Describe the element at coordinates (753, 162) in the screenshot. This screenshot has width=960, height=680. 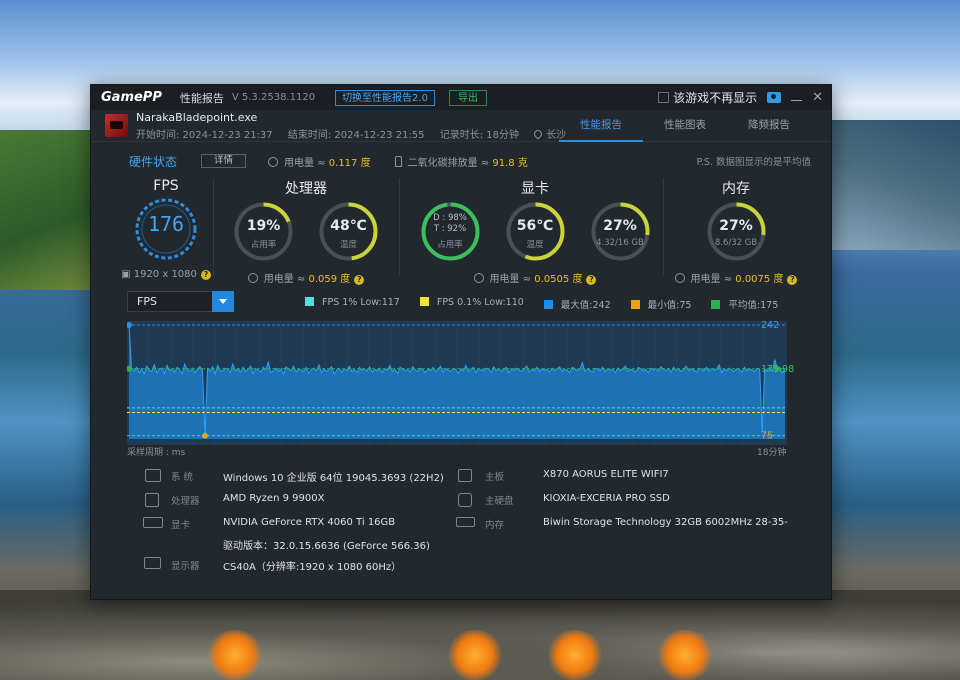
I see `average-note: P.S. 数据图显示的是平均值` at that location.